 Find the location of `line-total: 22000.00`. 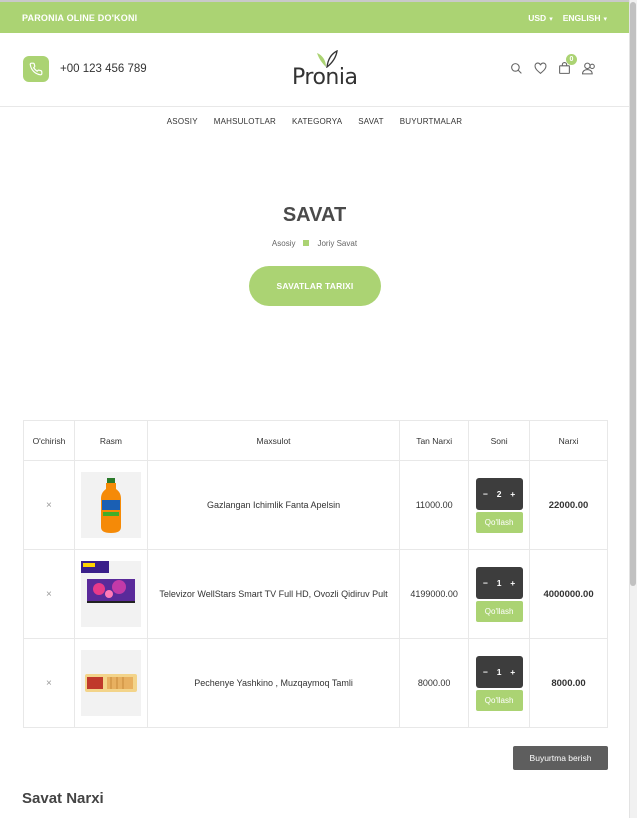

line-total: 22000.00 is located at coordinates (568, 505).